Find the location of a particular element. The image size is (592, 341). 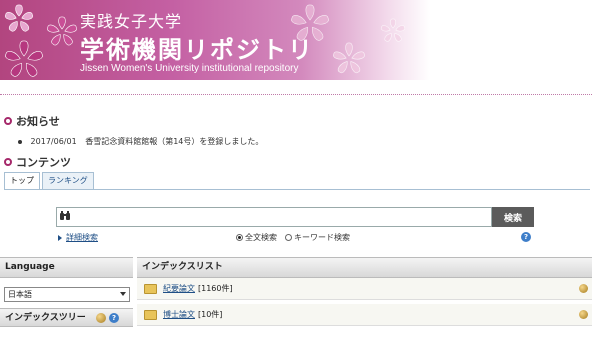

notice-heading-label: お知らせ is located at coordinates (38, 121).